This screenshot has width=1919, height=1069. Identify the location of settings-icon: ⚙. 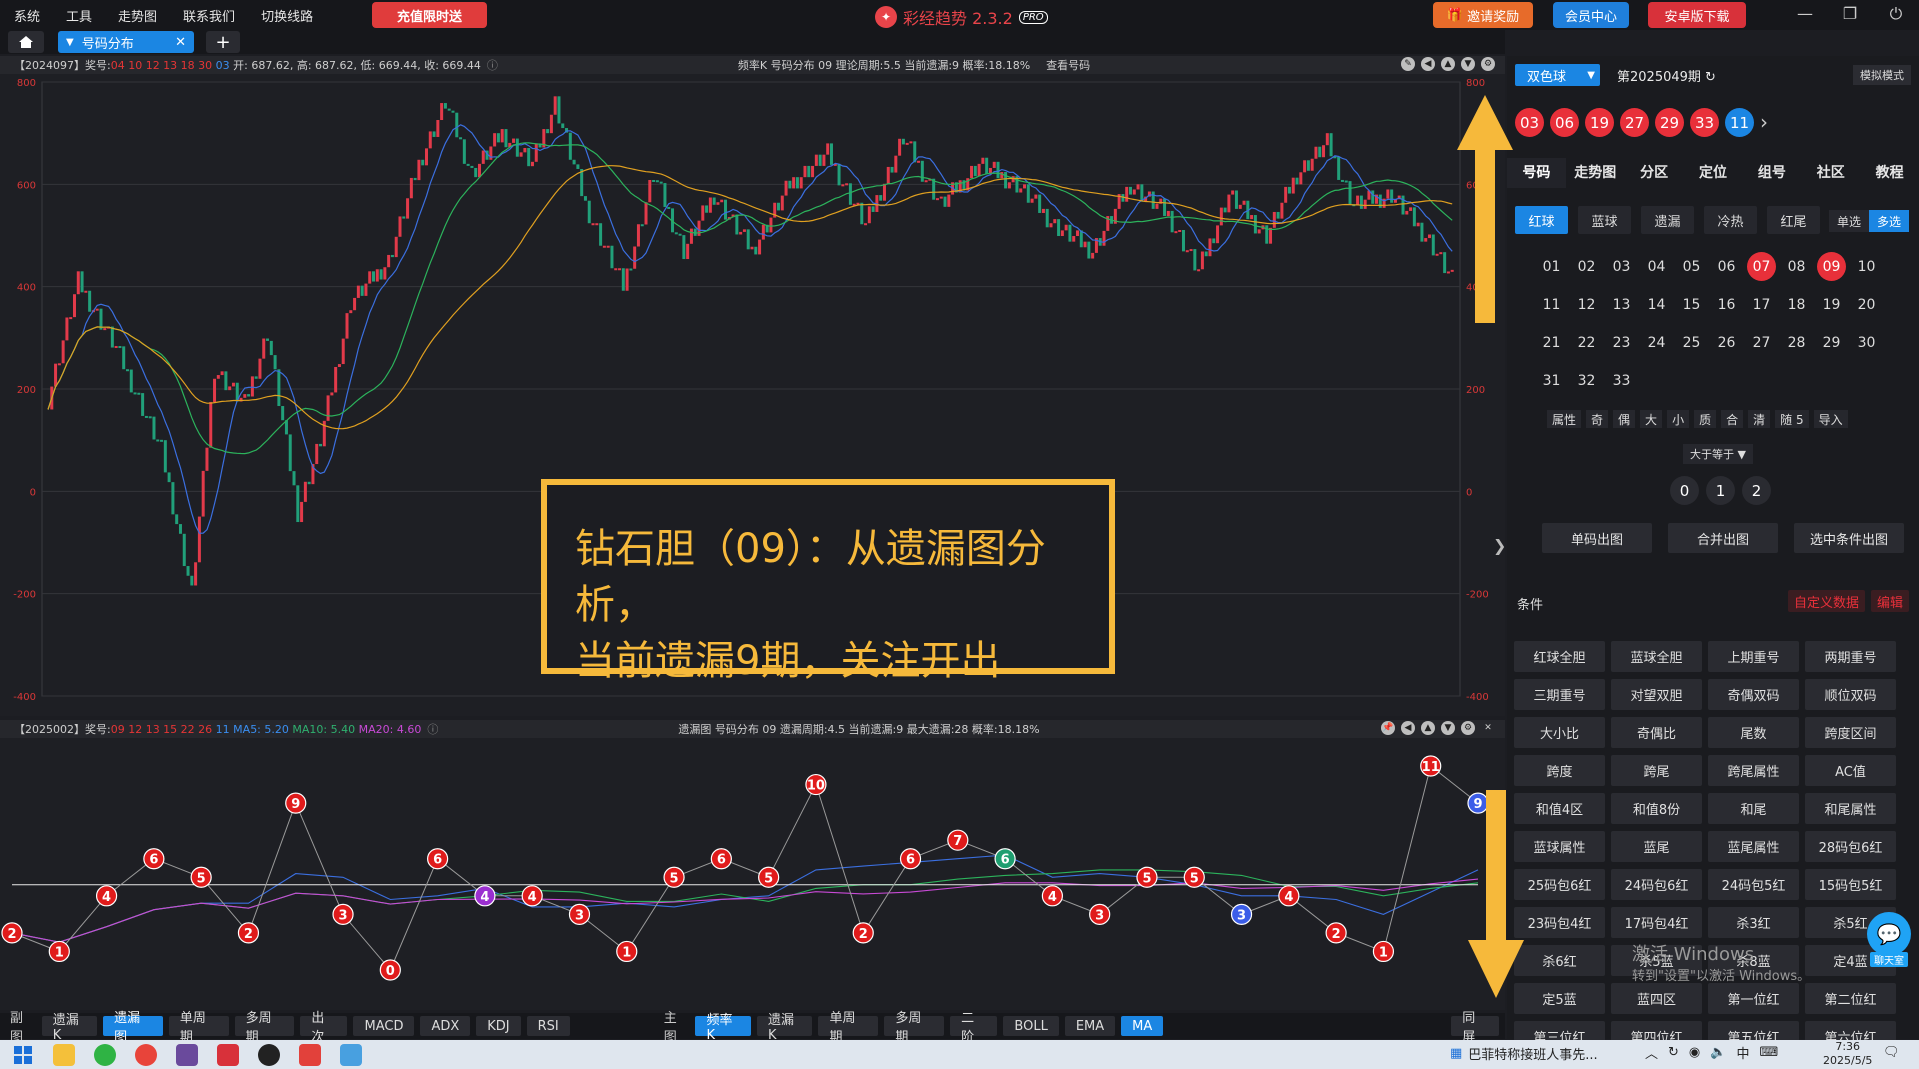
(1468, 728).